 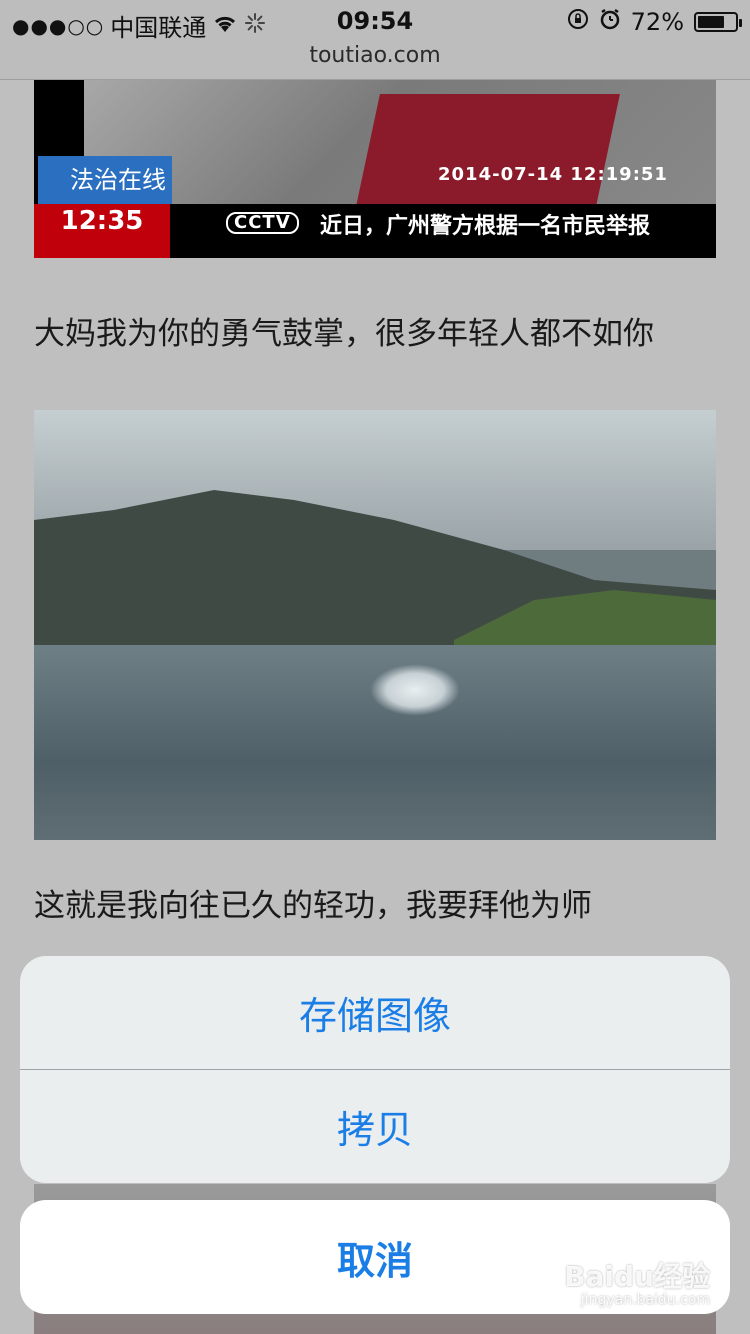 I want to click on copy-button: 拷贝, so click(x=375, y=1126).